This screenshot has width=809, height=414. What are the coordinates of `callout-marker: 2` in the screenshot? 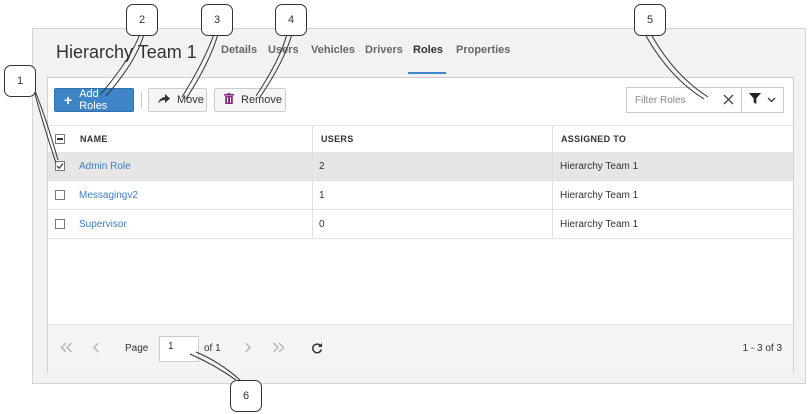 It's located at (142, 20).